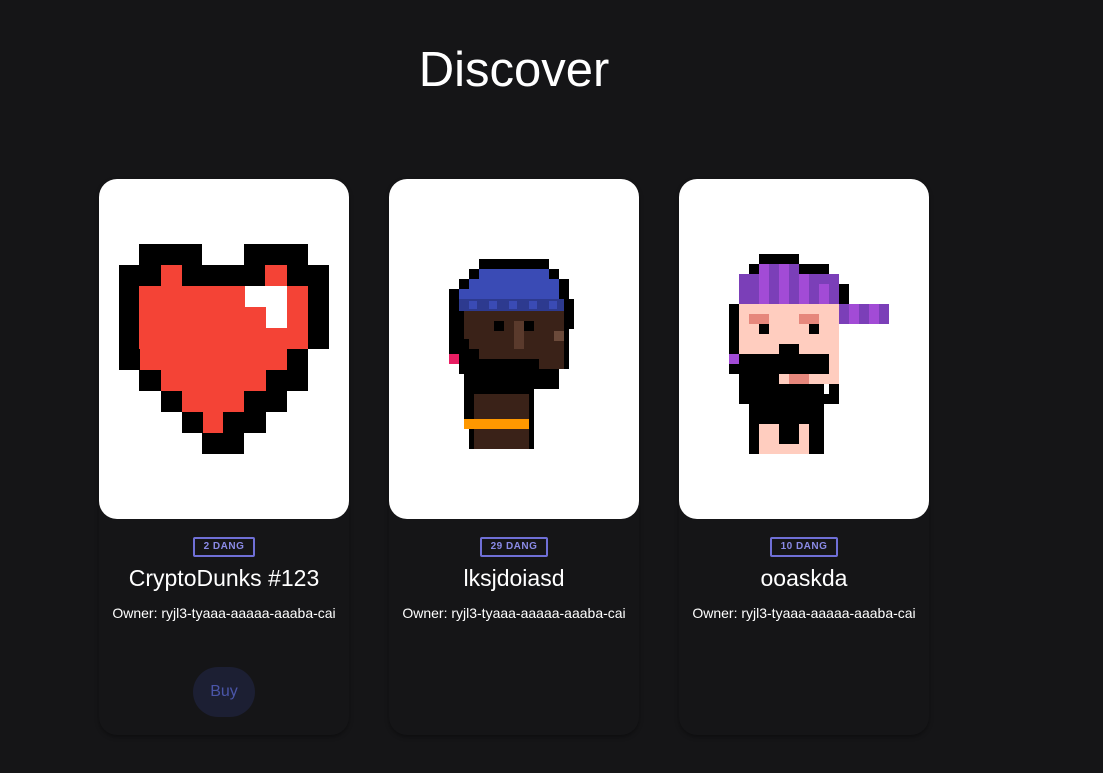 This screenshot has height=773, width=1103. I want to click on page-title: Discover, so click(514, 70).